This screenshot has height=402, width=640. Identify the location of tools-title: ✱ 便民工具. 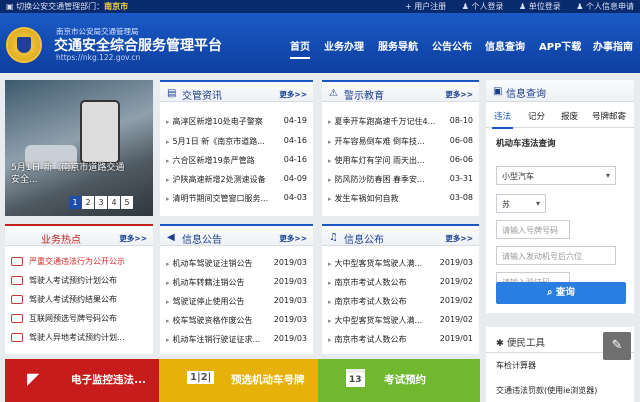
(520, 343).